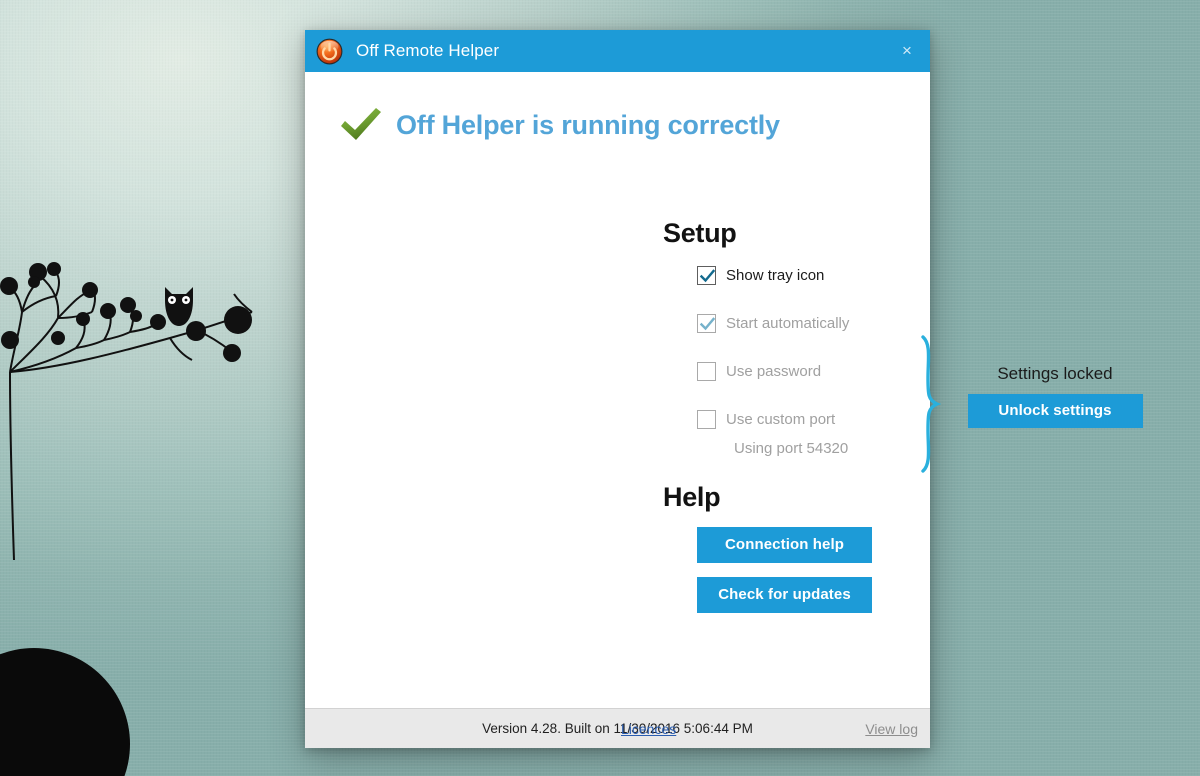 This screenshot has height=776, width=1200. Describe the element at coordinates (784, 545) in the screenshot. I see `connection-help-button: Connection help` at that location.